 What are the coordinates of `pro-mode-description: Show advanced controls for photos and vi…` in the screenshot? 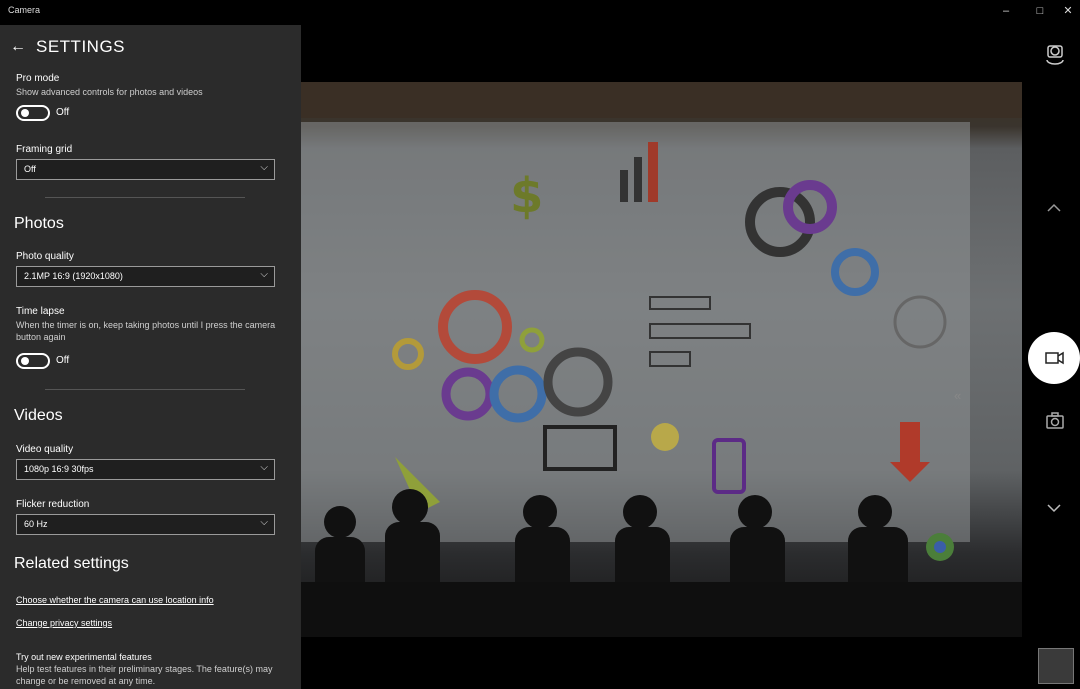 It's located at (109, 92).